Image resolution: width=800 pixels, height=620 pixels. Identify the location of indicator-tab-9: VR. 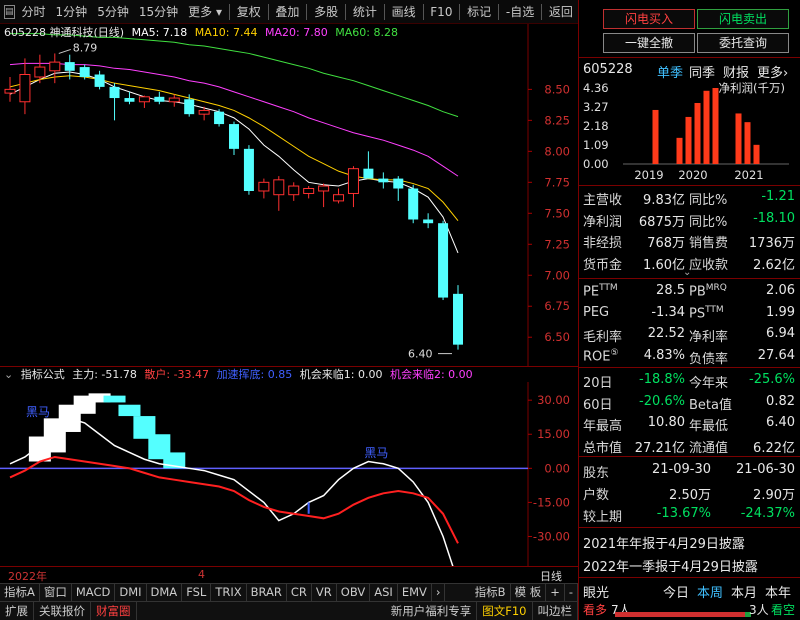
(324, 592).